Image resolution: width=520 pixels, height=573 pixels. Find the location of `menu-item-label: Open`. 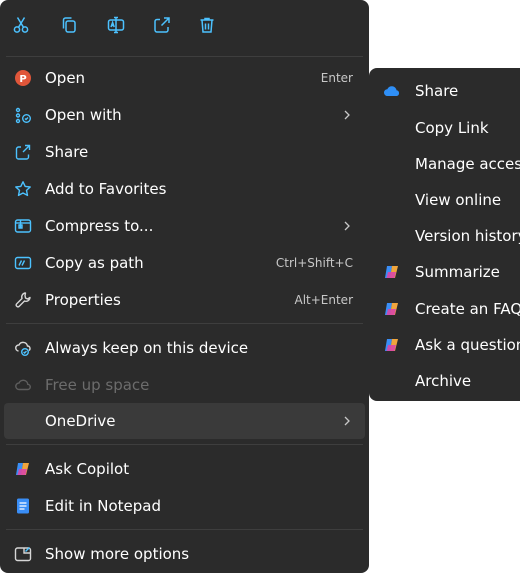

menu-item-label: Open is located at coordinates (65, 78).